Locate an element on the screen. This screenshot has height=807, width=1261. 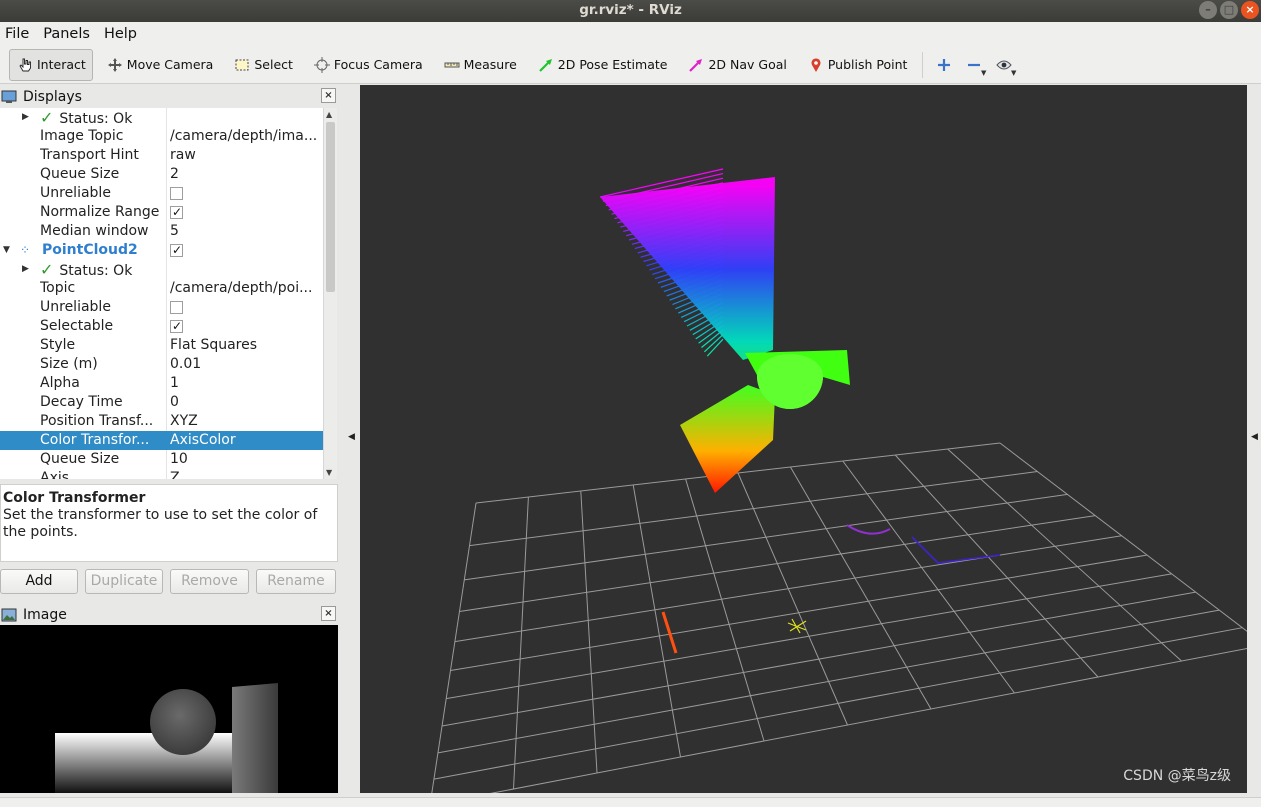
focus-crosshair-icon is located at coordinates (322, 65).